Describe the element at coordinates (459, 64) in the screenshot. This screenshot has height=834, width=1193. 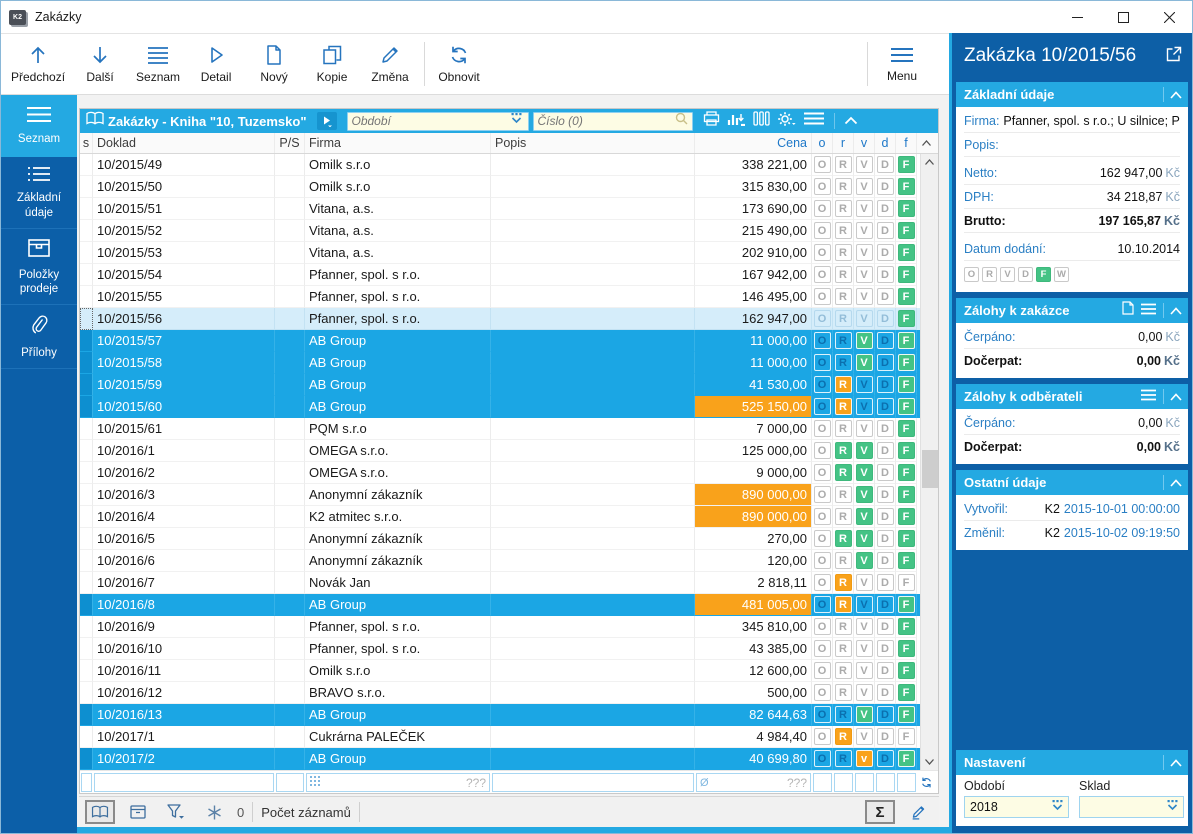
I see `refresh-button: Obnovit` at that location.